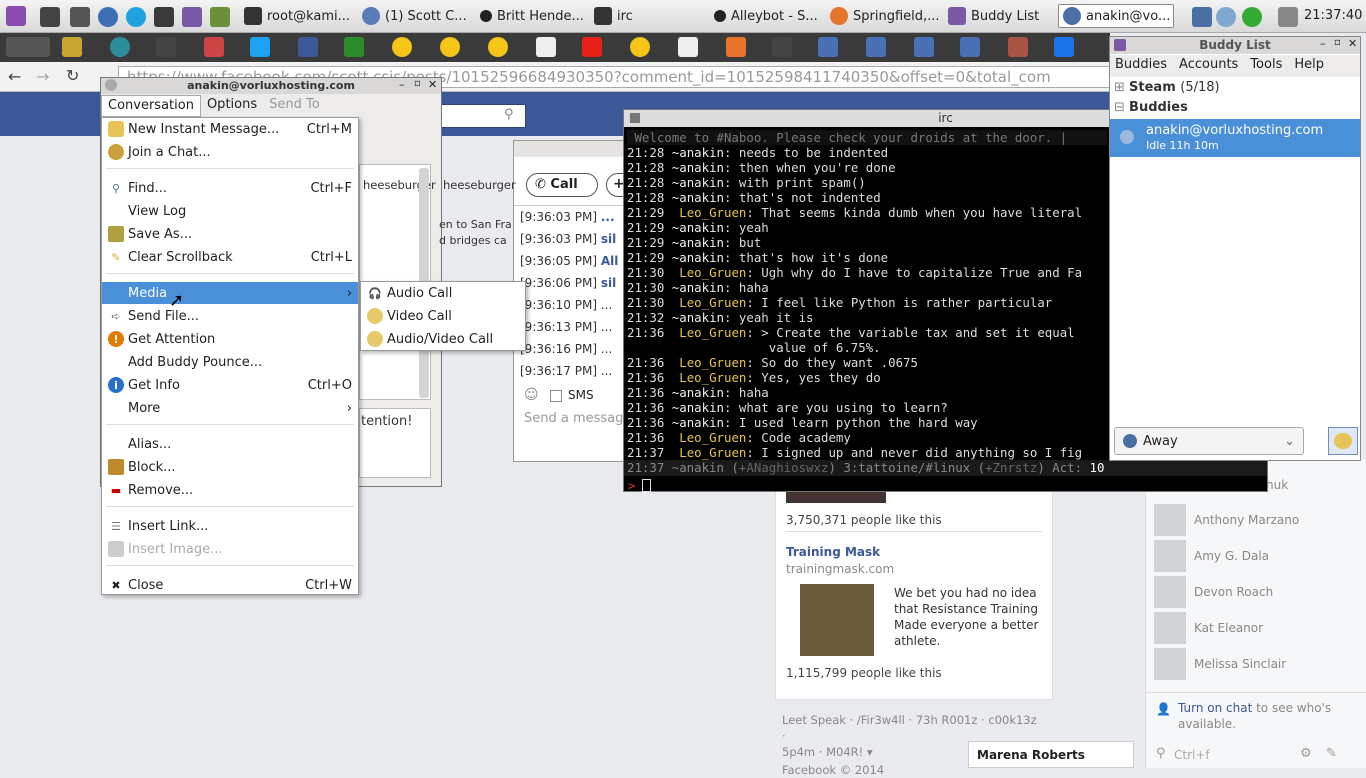 The height and width of the screenshot is (778, 1366). Describe the element at coordinates (646, 485) in the screenshot. I see `irc-input` at that location.